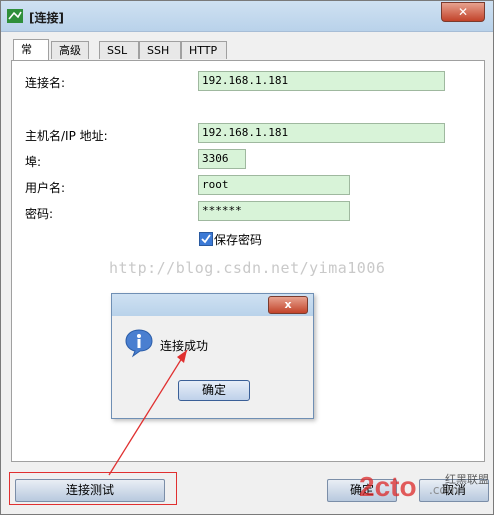 This screenshot has width=494, height=516. What do you see at coordinates (388, 486) in the screenshot?
I see `brand-logo-text: 2cto` at bounding box center [388, 486].